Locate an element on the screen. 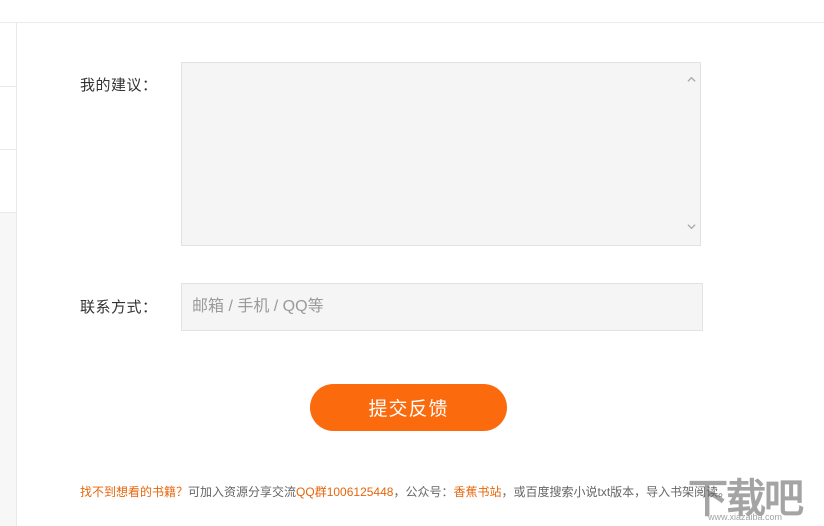 This screenshot has height=526, width=824. footer-text: ，公众号： is located at coordinates (423, 492).